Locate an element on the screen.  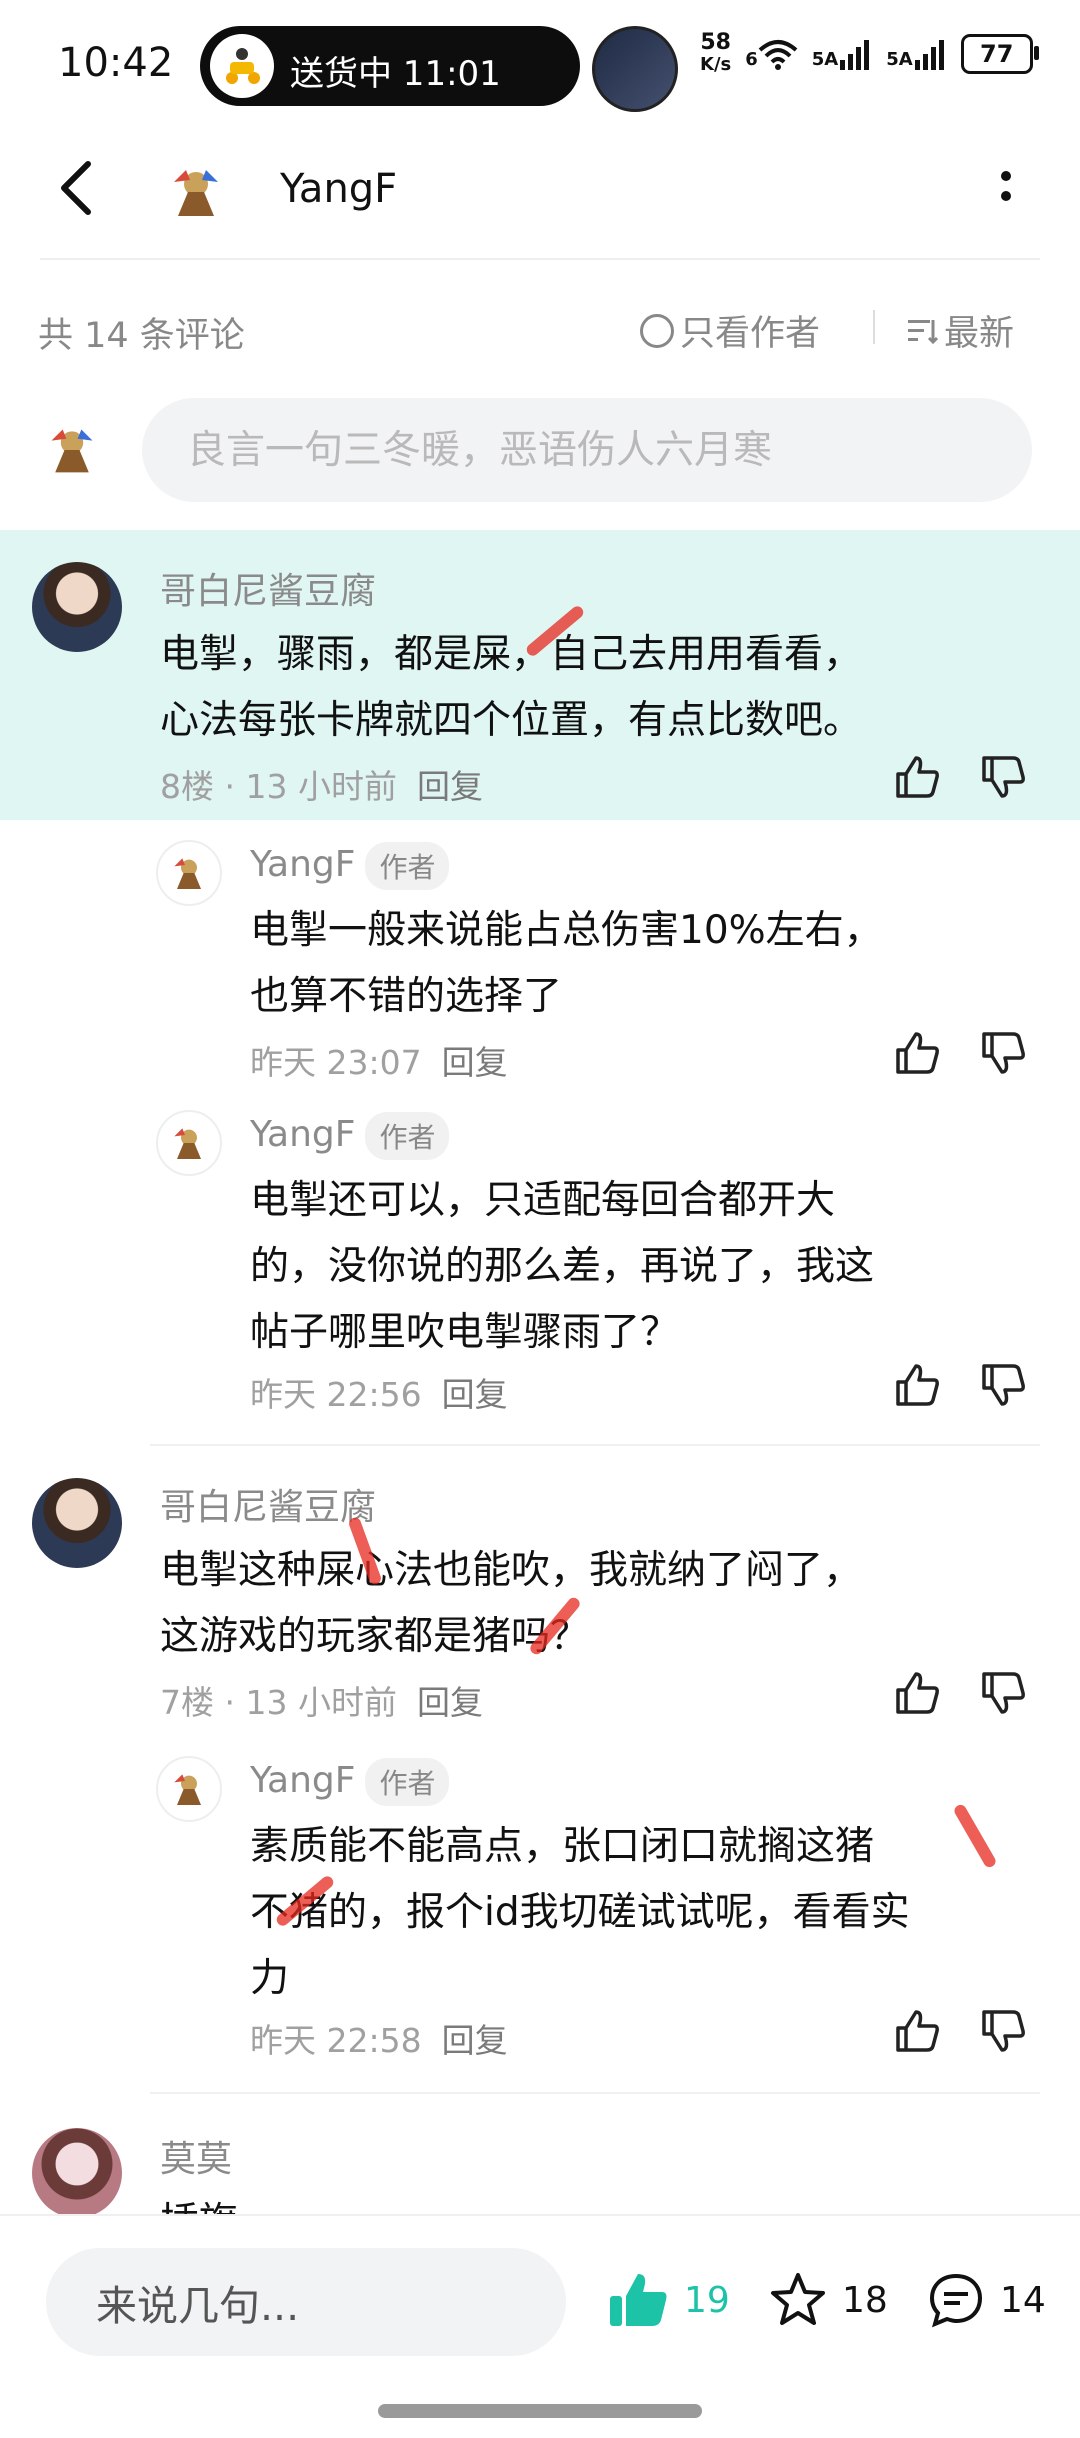
reply-text: 电掣一般来说能占总伤害10%左右， 也算不错的选择了 is located at coordinates (566, 963).